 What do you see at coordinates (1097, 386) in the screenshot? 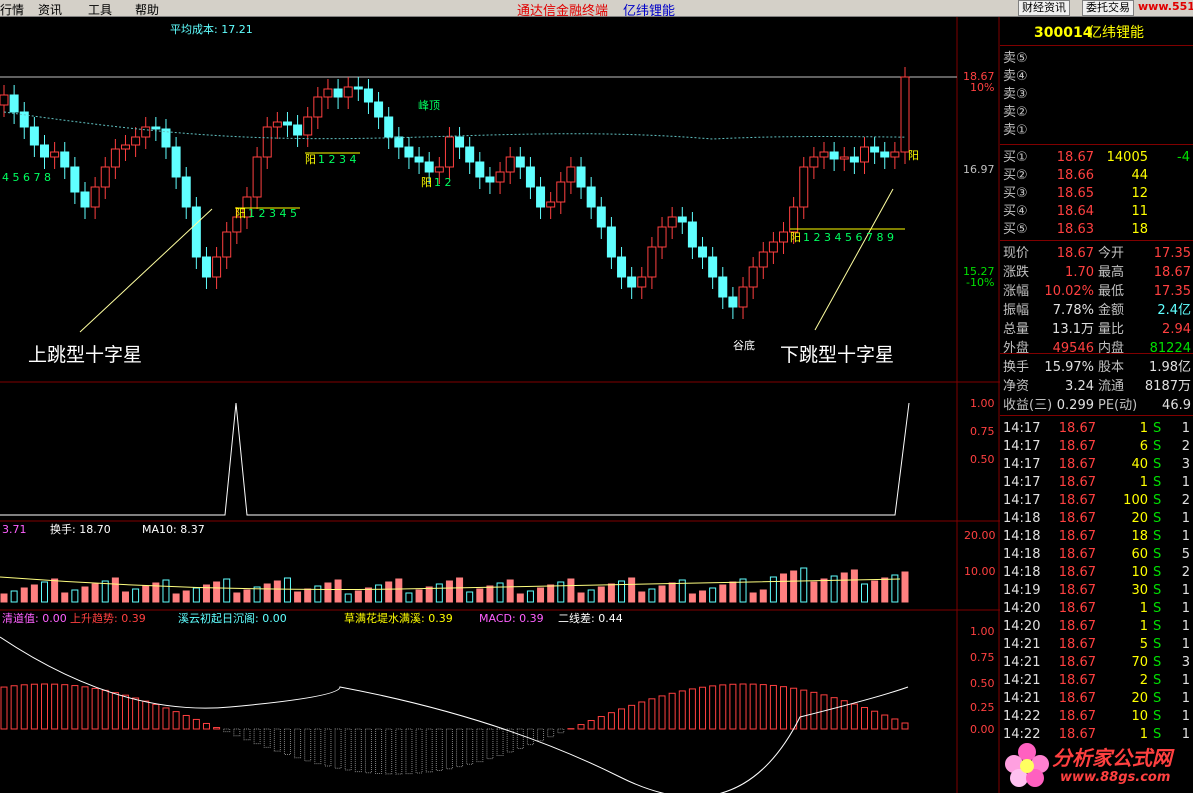
I see `info-row-2: 净资 3.24 流通 8187万` at bounding box center [1097, 386].